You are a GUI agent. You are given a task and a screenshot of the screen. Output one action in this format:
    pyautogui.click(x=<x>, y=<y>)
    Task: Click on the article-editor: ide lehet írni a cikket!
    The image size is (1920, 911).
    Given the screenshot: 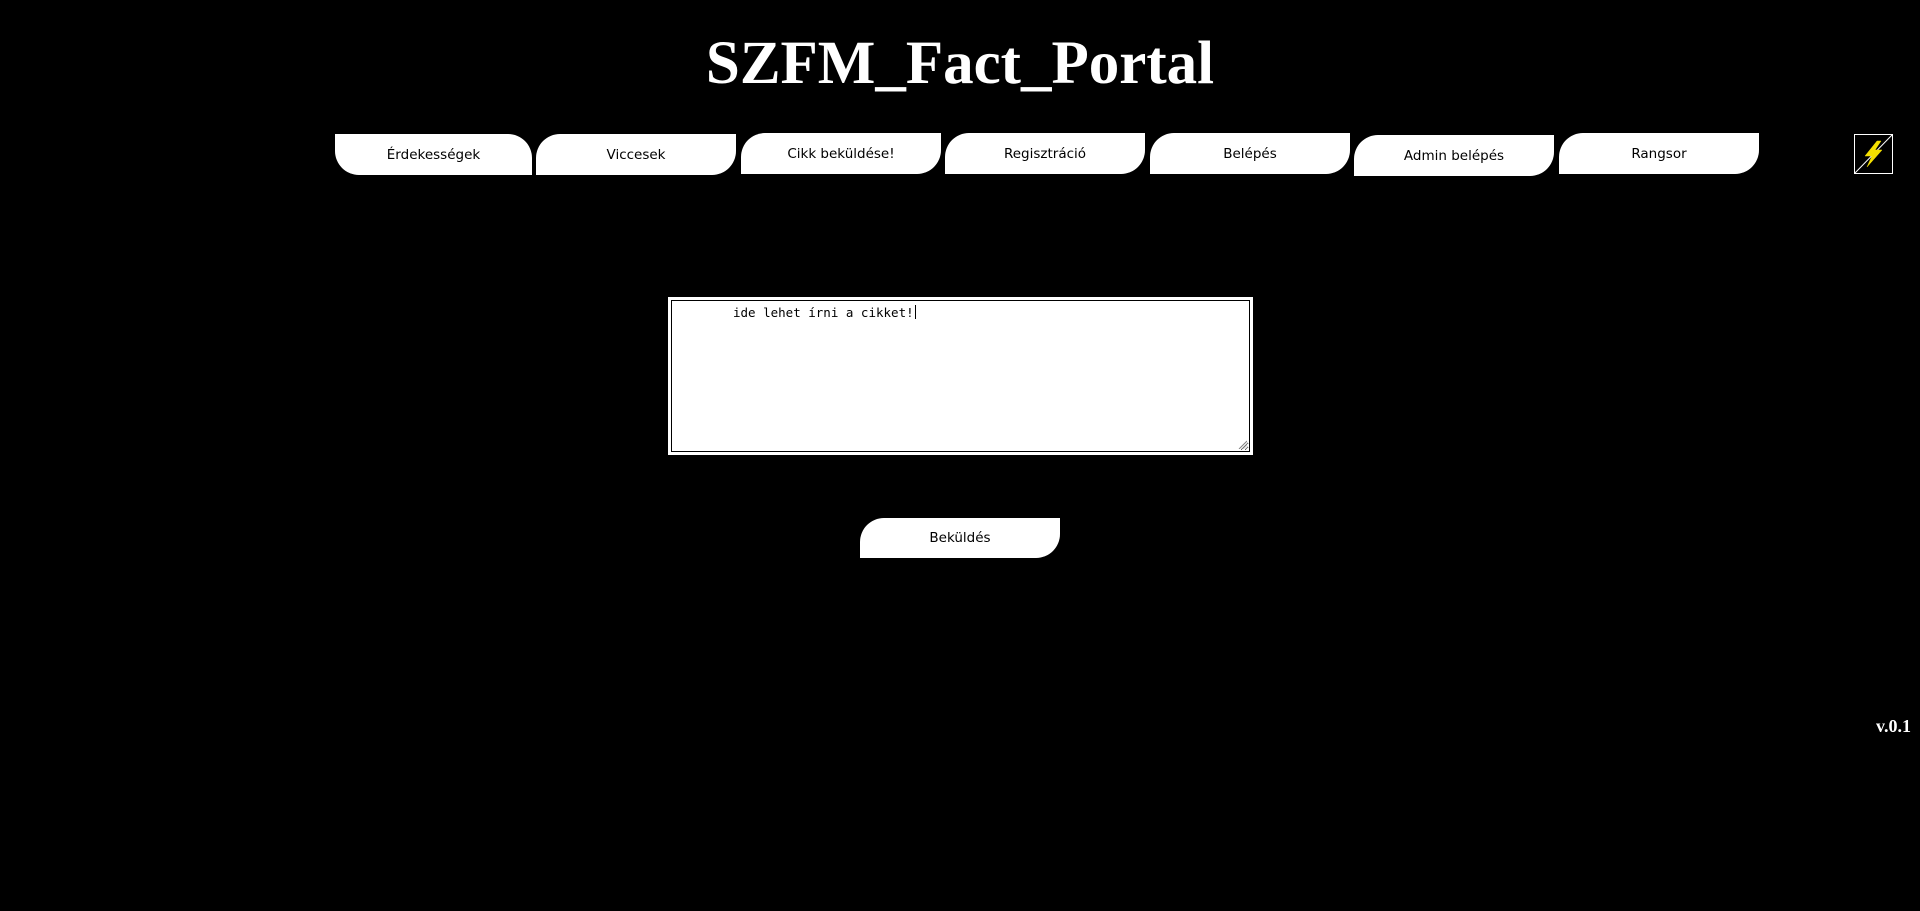 What is the action you would take?
    pyautogui.click(x=960, y=376)
    